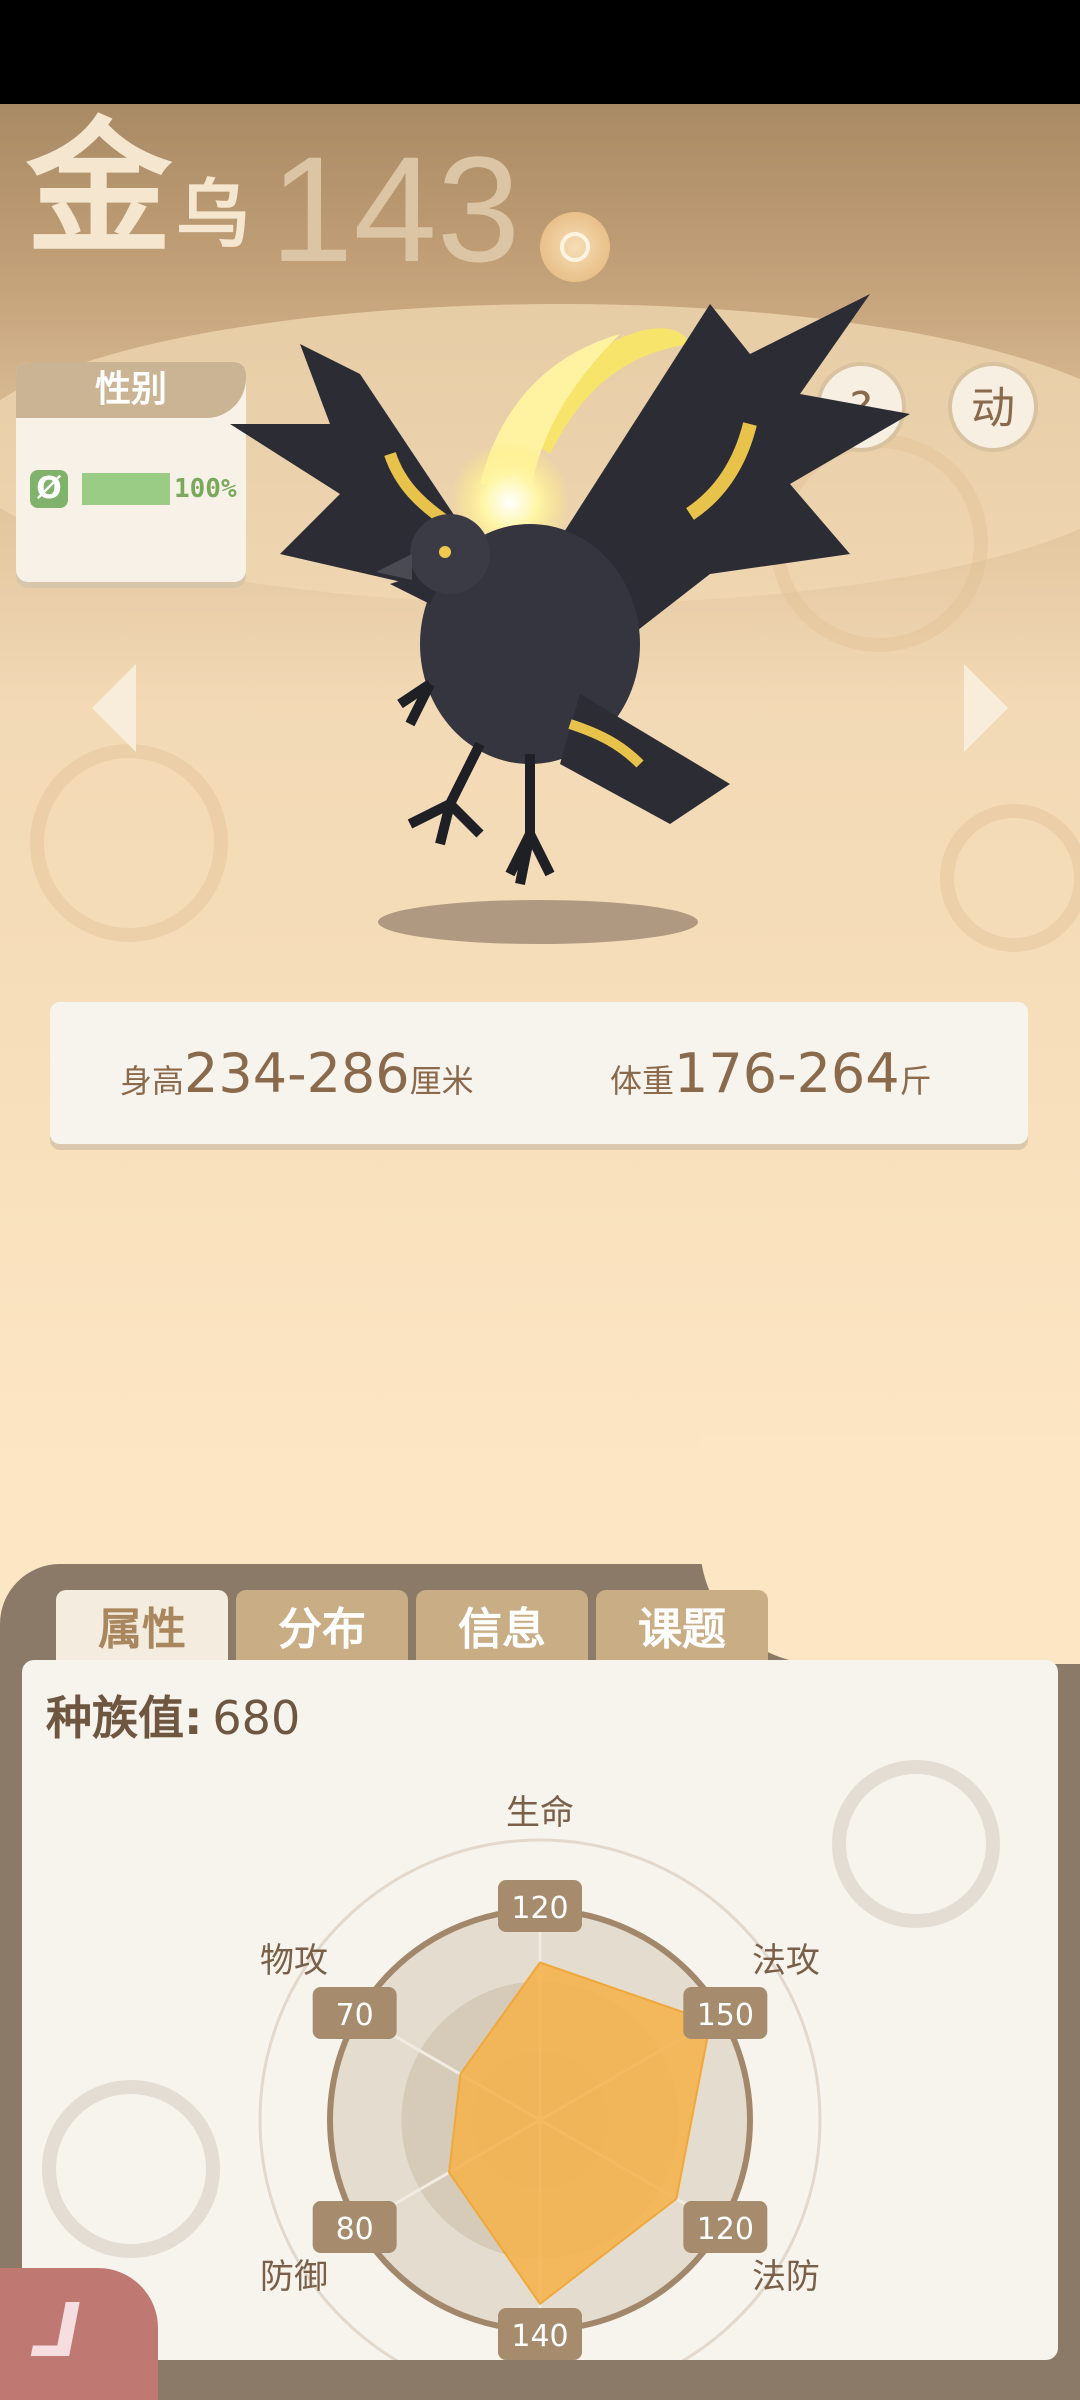  What do you see at coordinates (79, 2334) in the screenshot?
I see `side-menu-button: ⅃` at bounding box center [79, 2334].